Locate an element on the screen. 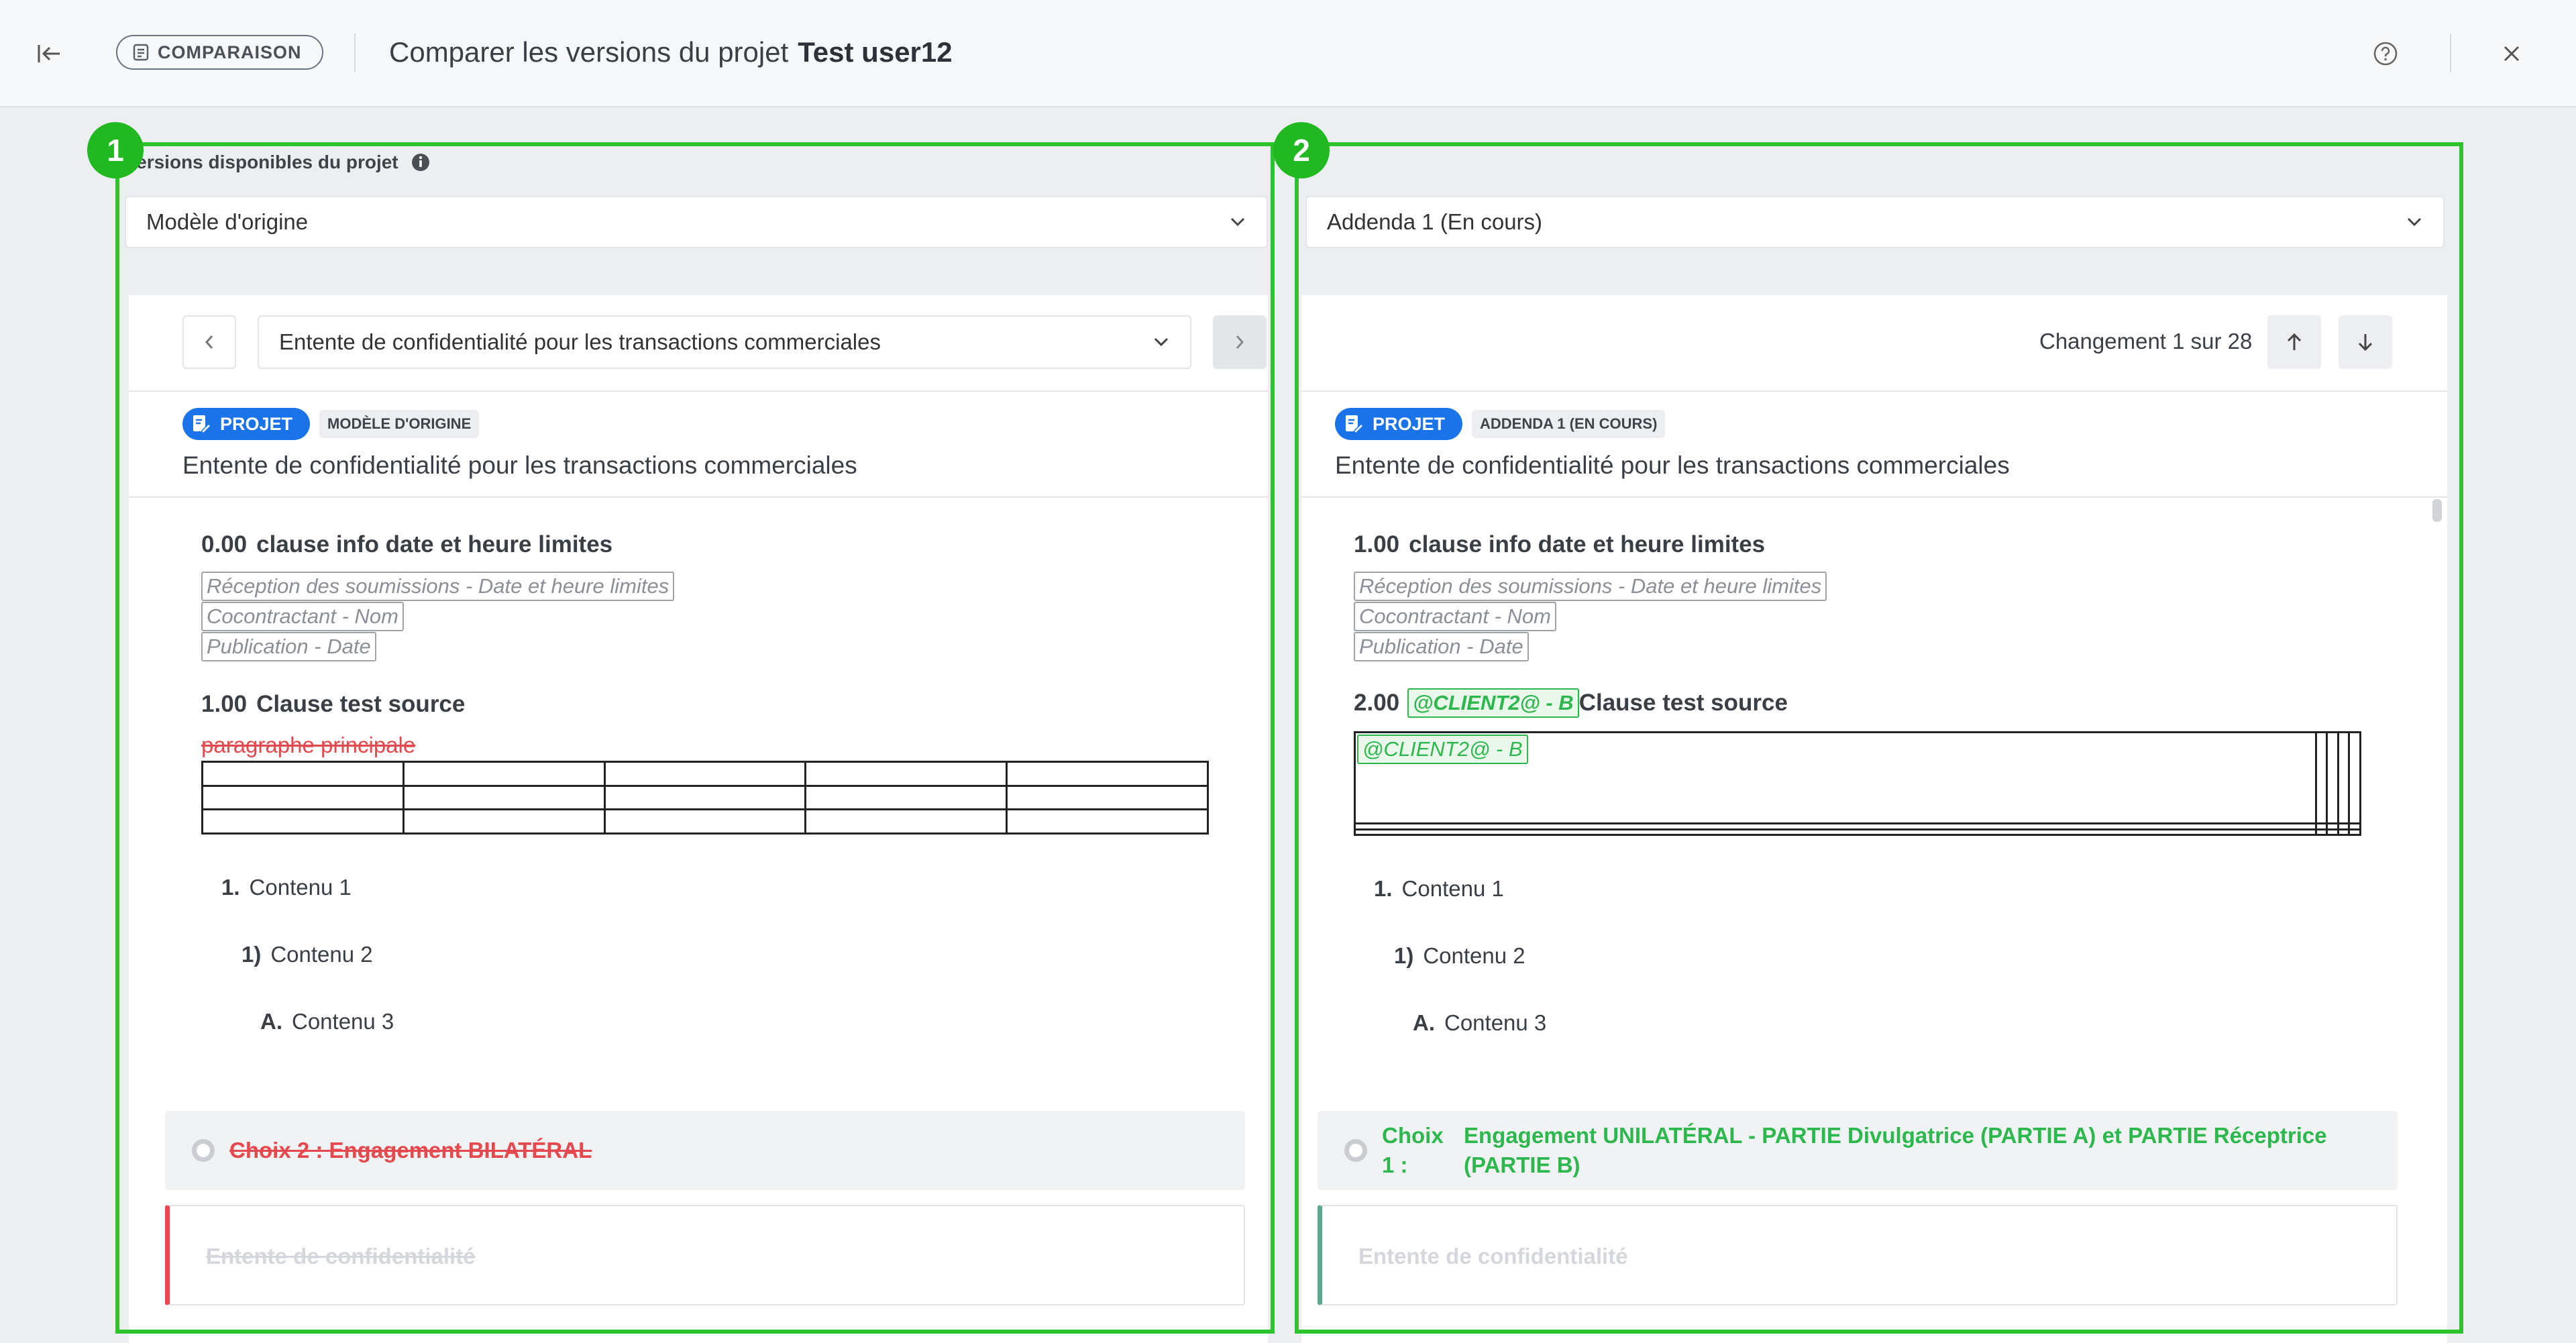 Image resolution: width=2576 pixels, height=1343 pixels. comparison-badge: COMPARAISON is located at coordinates (219, 52).